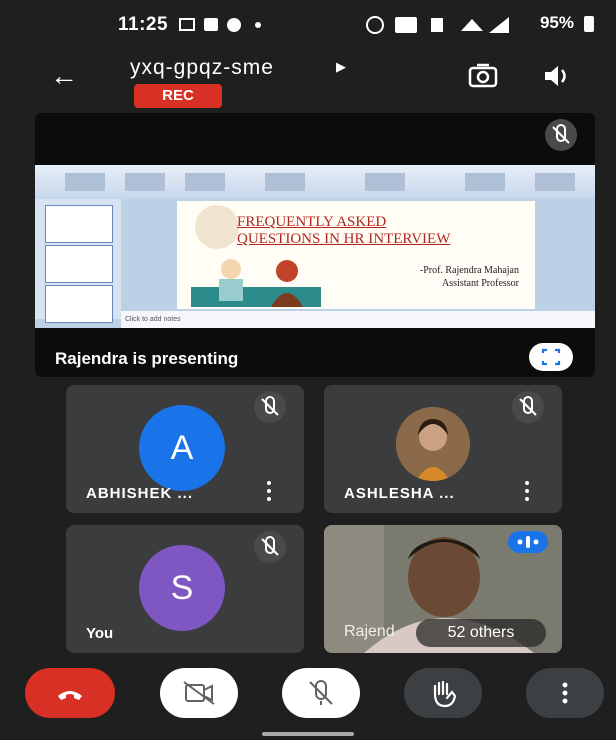 The image size is (616, 740). I want to click on speaker-icon, so click(556, 76).